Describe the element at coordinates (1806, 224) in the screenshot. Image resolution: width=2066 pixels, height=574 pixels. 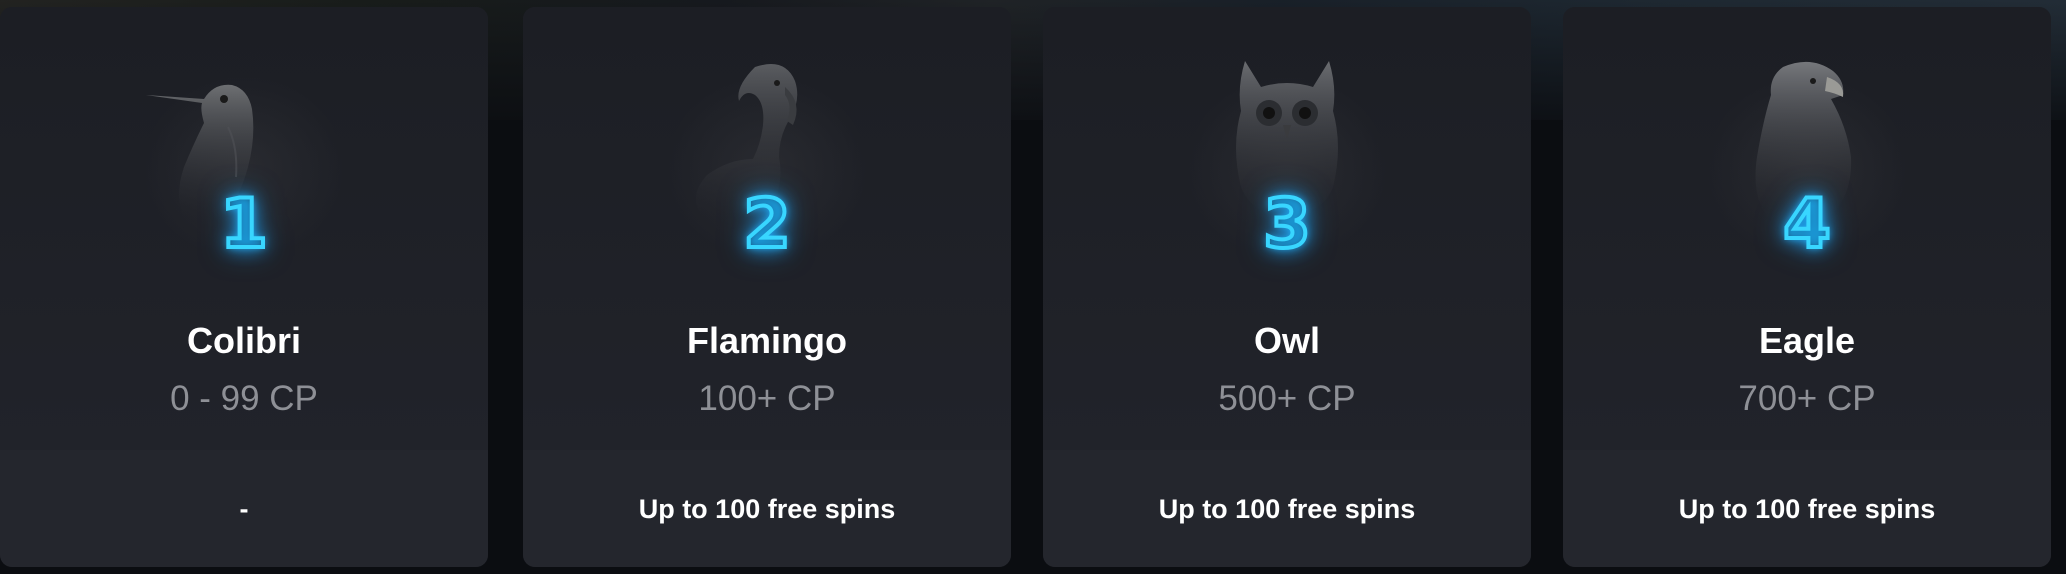
I see `level-number: 4` at that location.